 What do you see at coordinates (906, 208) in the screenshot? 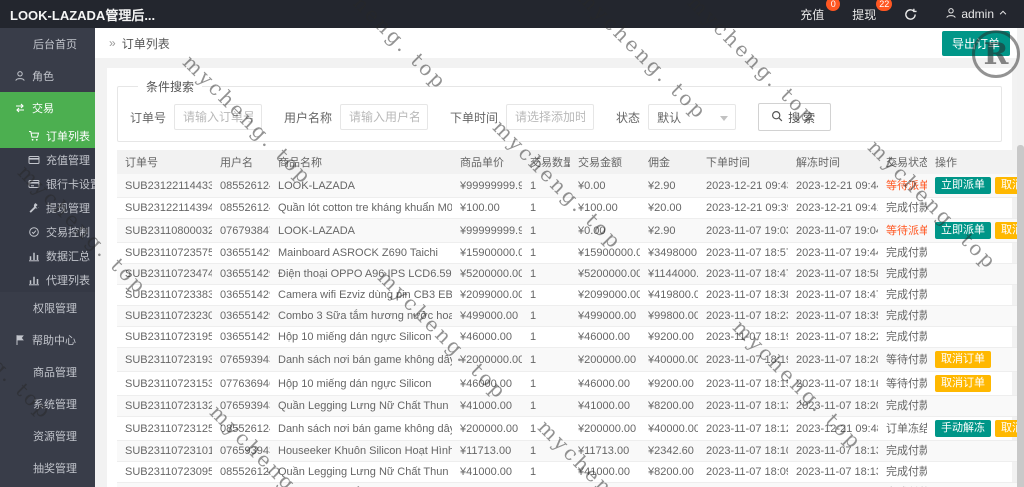
I see `status-badge: 完成付款` at bounding box center [906, 208].